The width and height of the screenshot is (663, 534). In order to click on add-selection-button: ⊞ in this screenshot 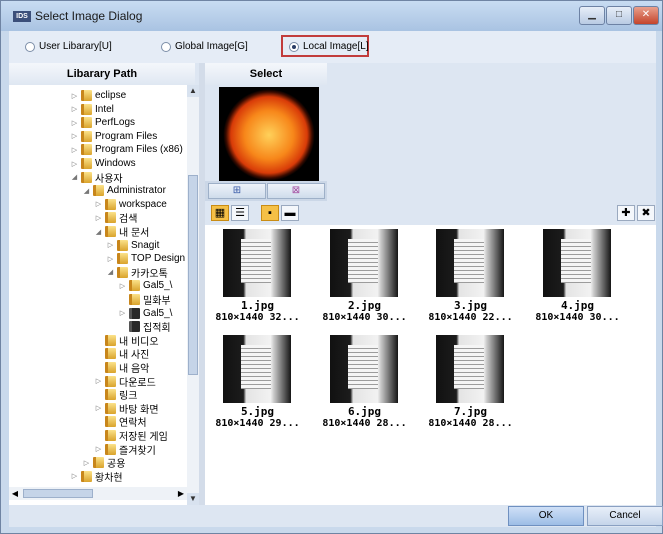, I will do `click(237, 191)`.